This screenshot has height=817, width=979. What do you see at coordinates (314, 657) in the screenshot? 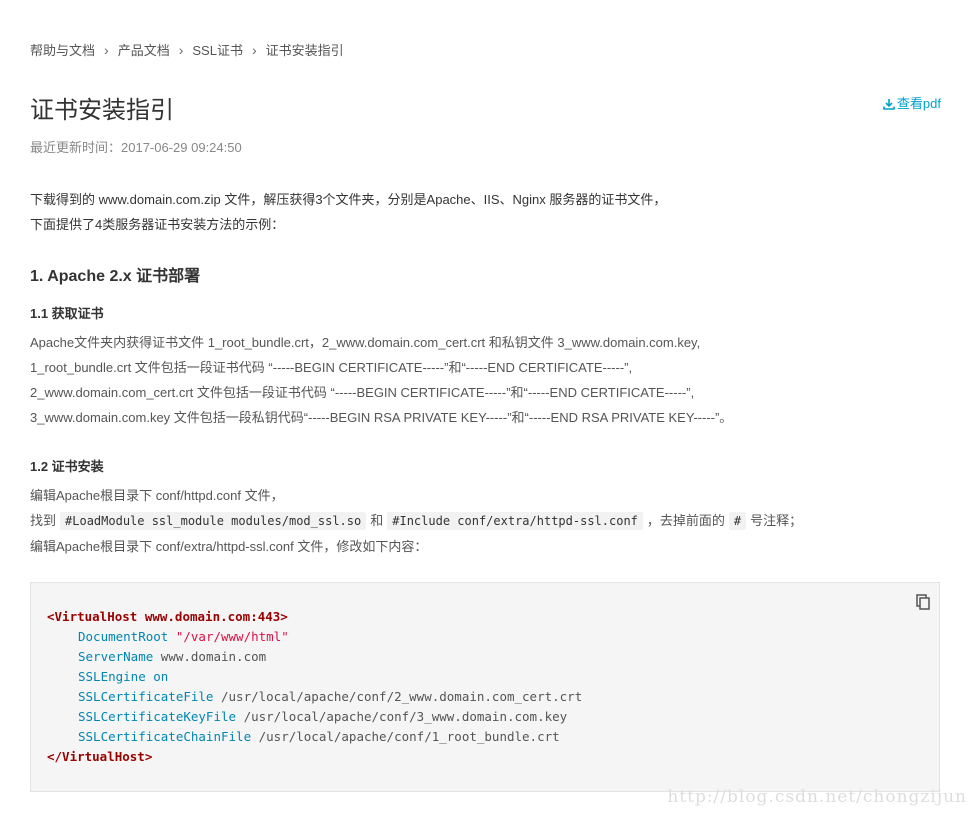
I see `code-line: ServerName www.domain.com` at bounding box center [314, 657].